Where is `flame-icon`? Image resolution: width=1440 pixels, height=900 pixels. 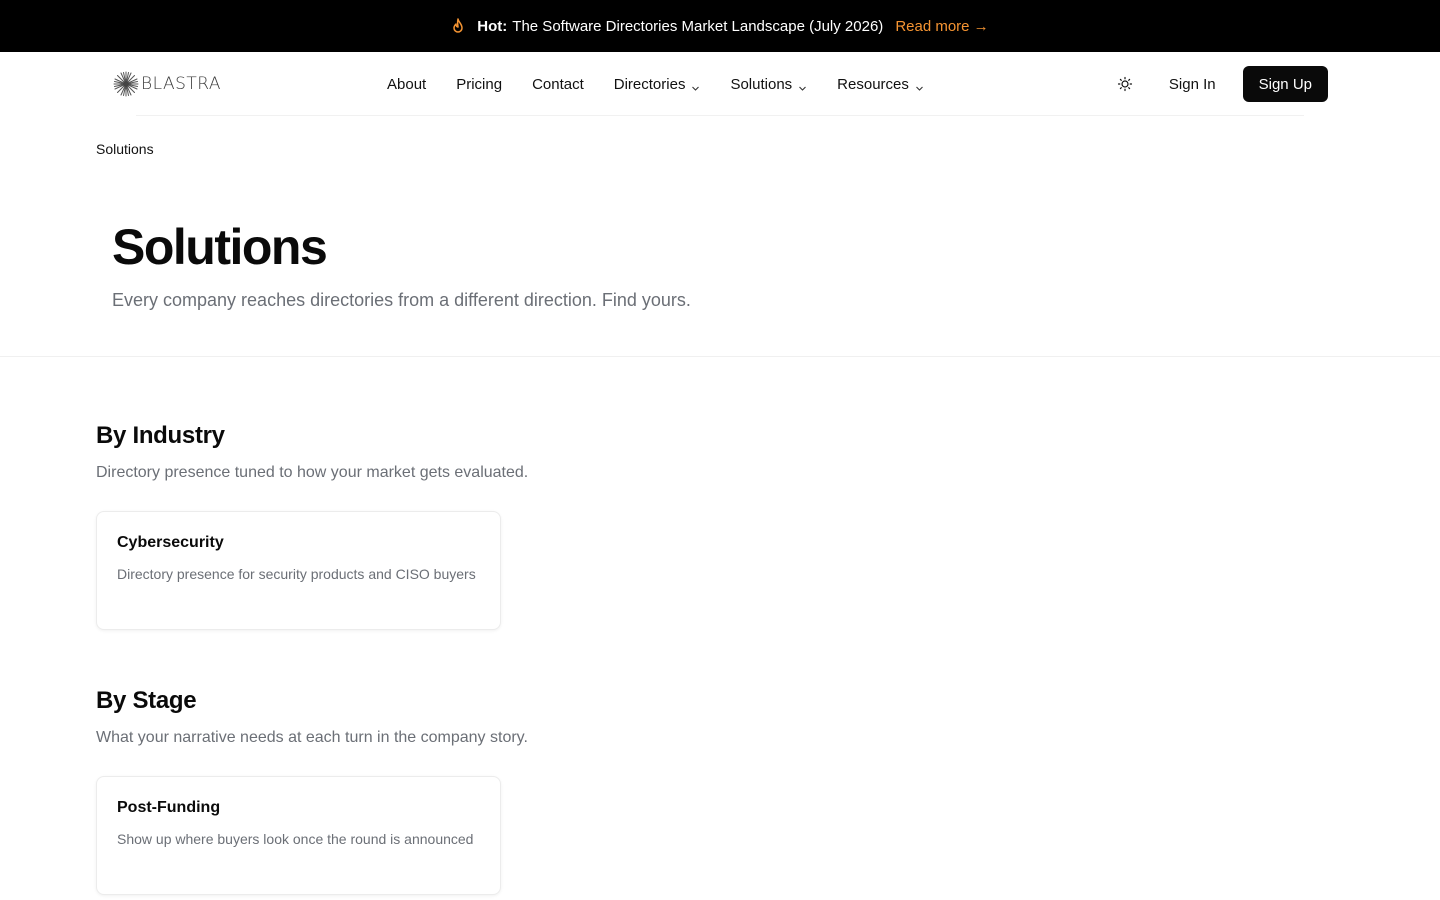 flame-icon is located at coordinates (458, 26).